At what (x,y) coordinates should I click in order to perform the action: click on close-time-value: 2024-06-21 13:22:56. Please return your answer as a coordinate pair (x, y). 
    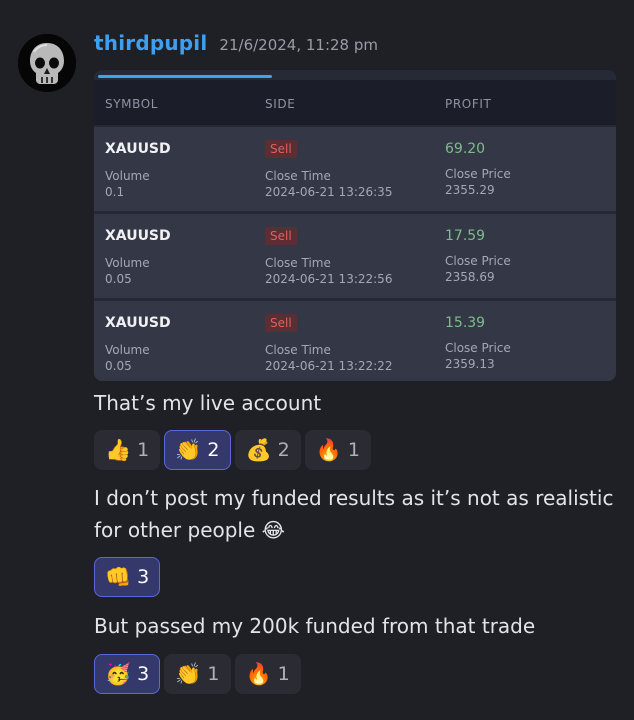
    Looking at the image, I should click on (329, 279).